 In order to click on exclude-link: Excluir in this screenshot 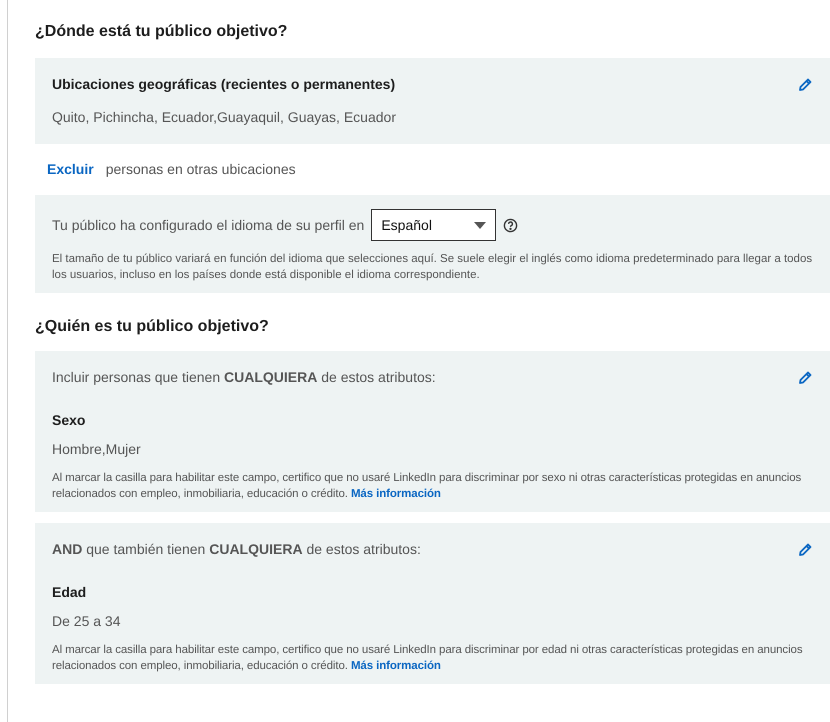, I will do `click(70, 169)`.